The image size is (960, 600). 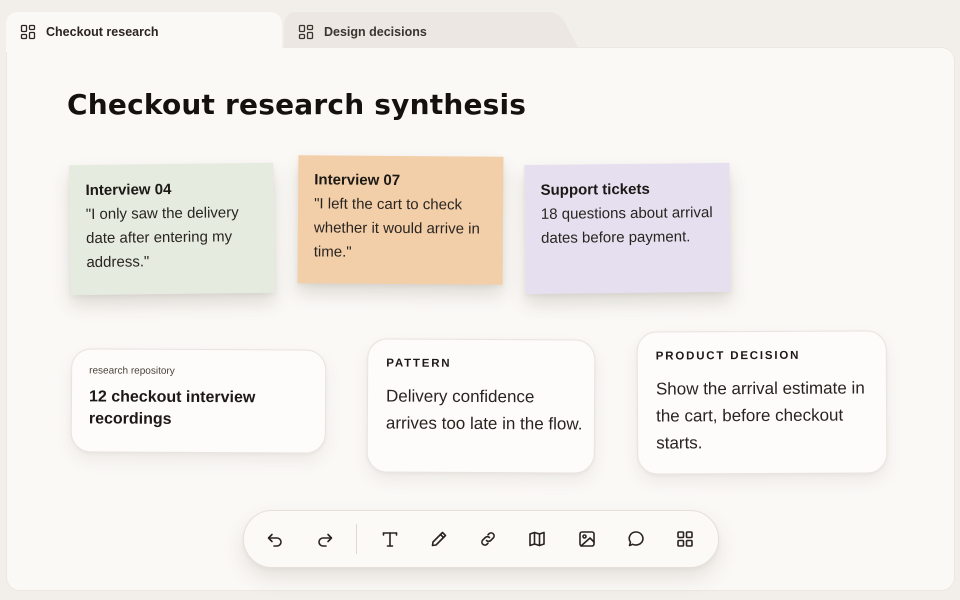 I want to click on redo-icon, so click(x=324, y=540).